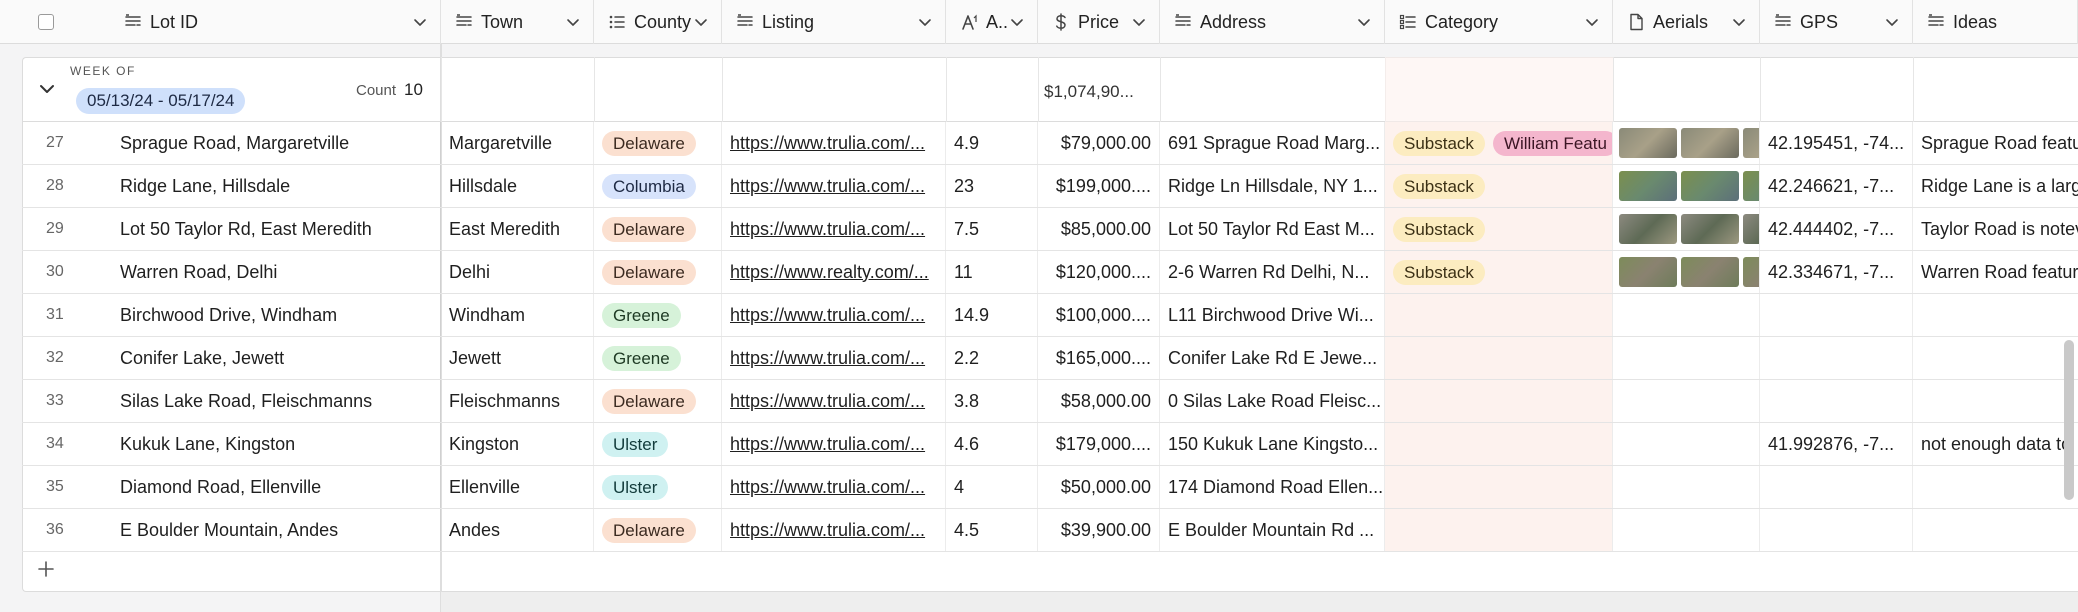  I want to click on cell-lot-id: Kukuk Lane, Kingston, so click(275, 444).